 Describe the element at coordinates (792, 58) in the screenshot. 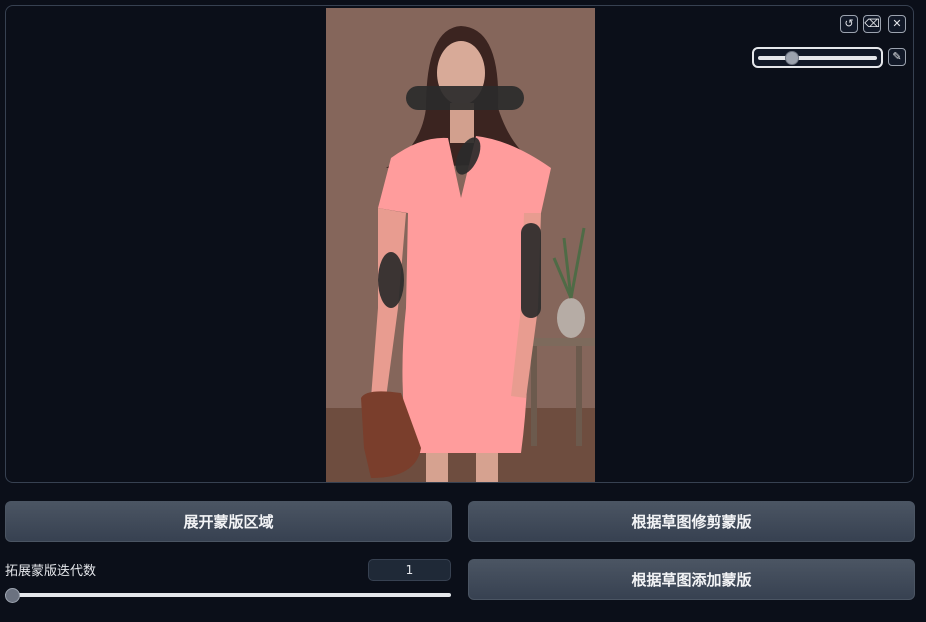

I see `brush-size-thumb` at that location.